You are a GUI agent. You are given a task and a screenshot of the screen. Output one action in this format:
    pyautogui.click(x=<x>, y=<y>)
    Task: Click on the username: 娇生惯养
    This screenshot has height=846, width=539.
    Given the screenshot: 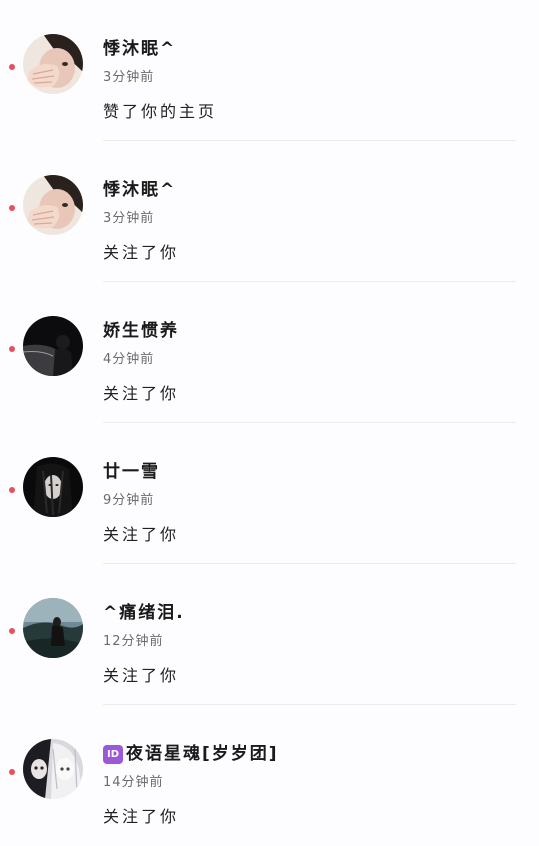 What is the action you would take?
    pyautogui.click(x=141, y=328)
    